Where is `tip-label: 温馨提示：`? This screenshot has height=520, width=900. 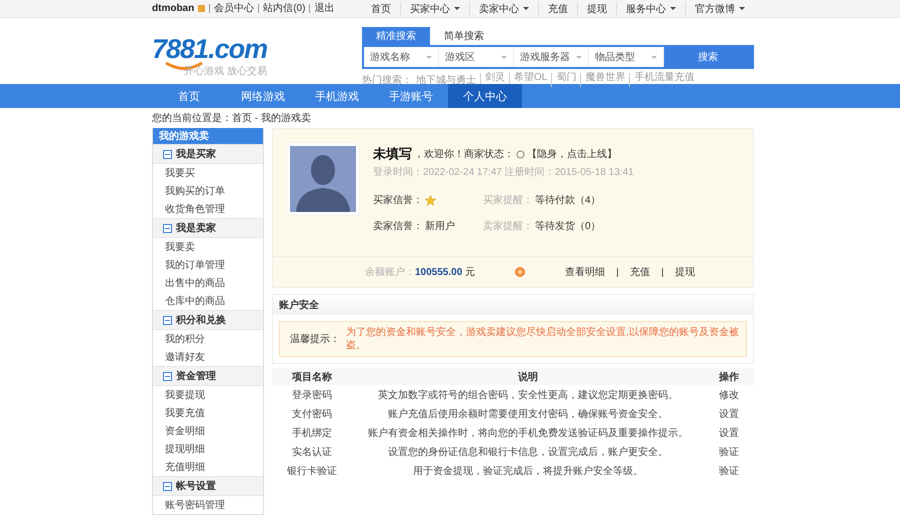 tip-label: 温馨提示： is located at coordinates (315, 339).